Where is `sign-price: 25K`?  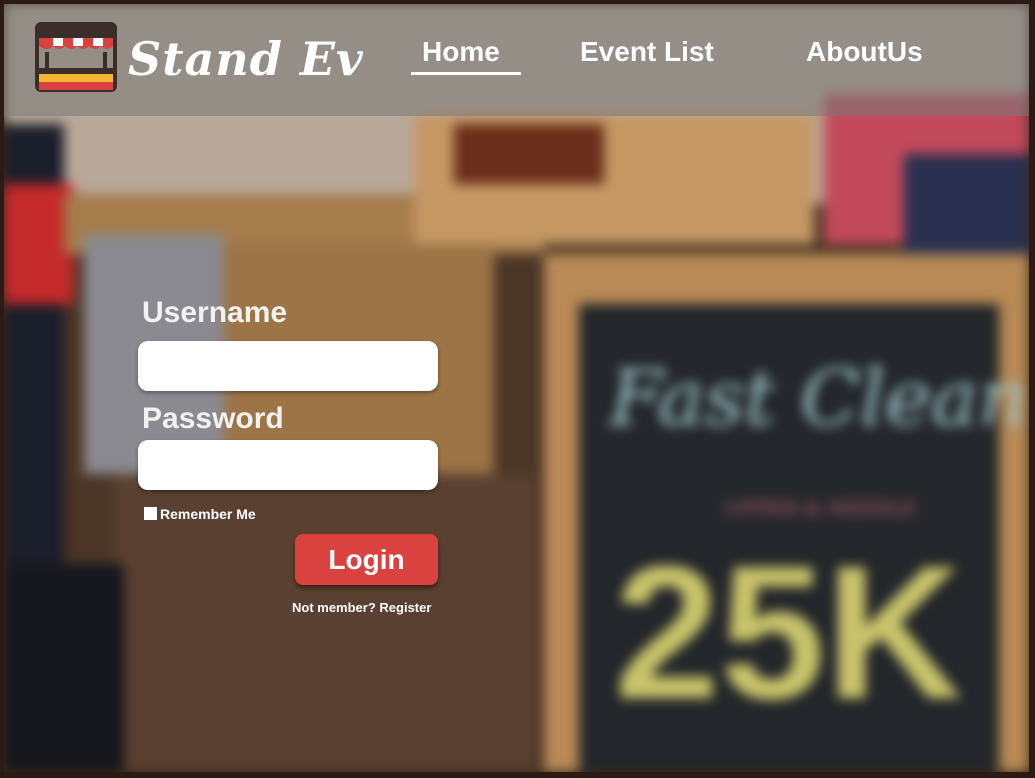
sign-price: 25K is located at coordinates (788, 633).